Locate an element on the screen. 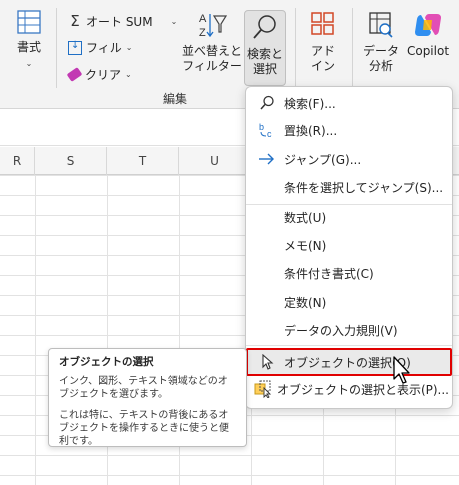  autosum-button: Σ オート SUM ⌄ is located at coordinates (122, 21).